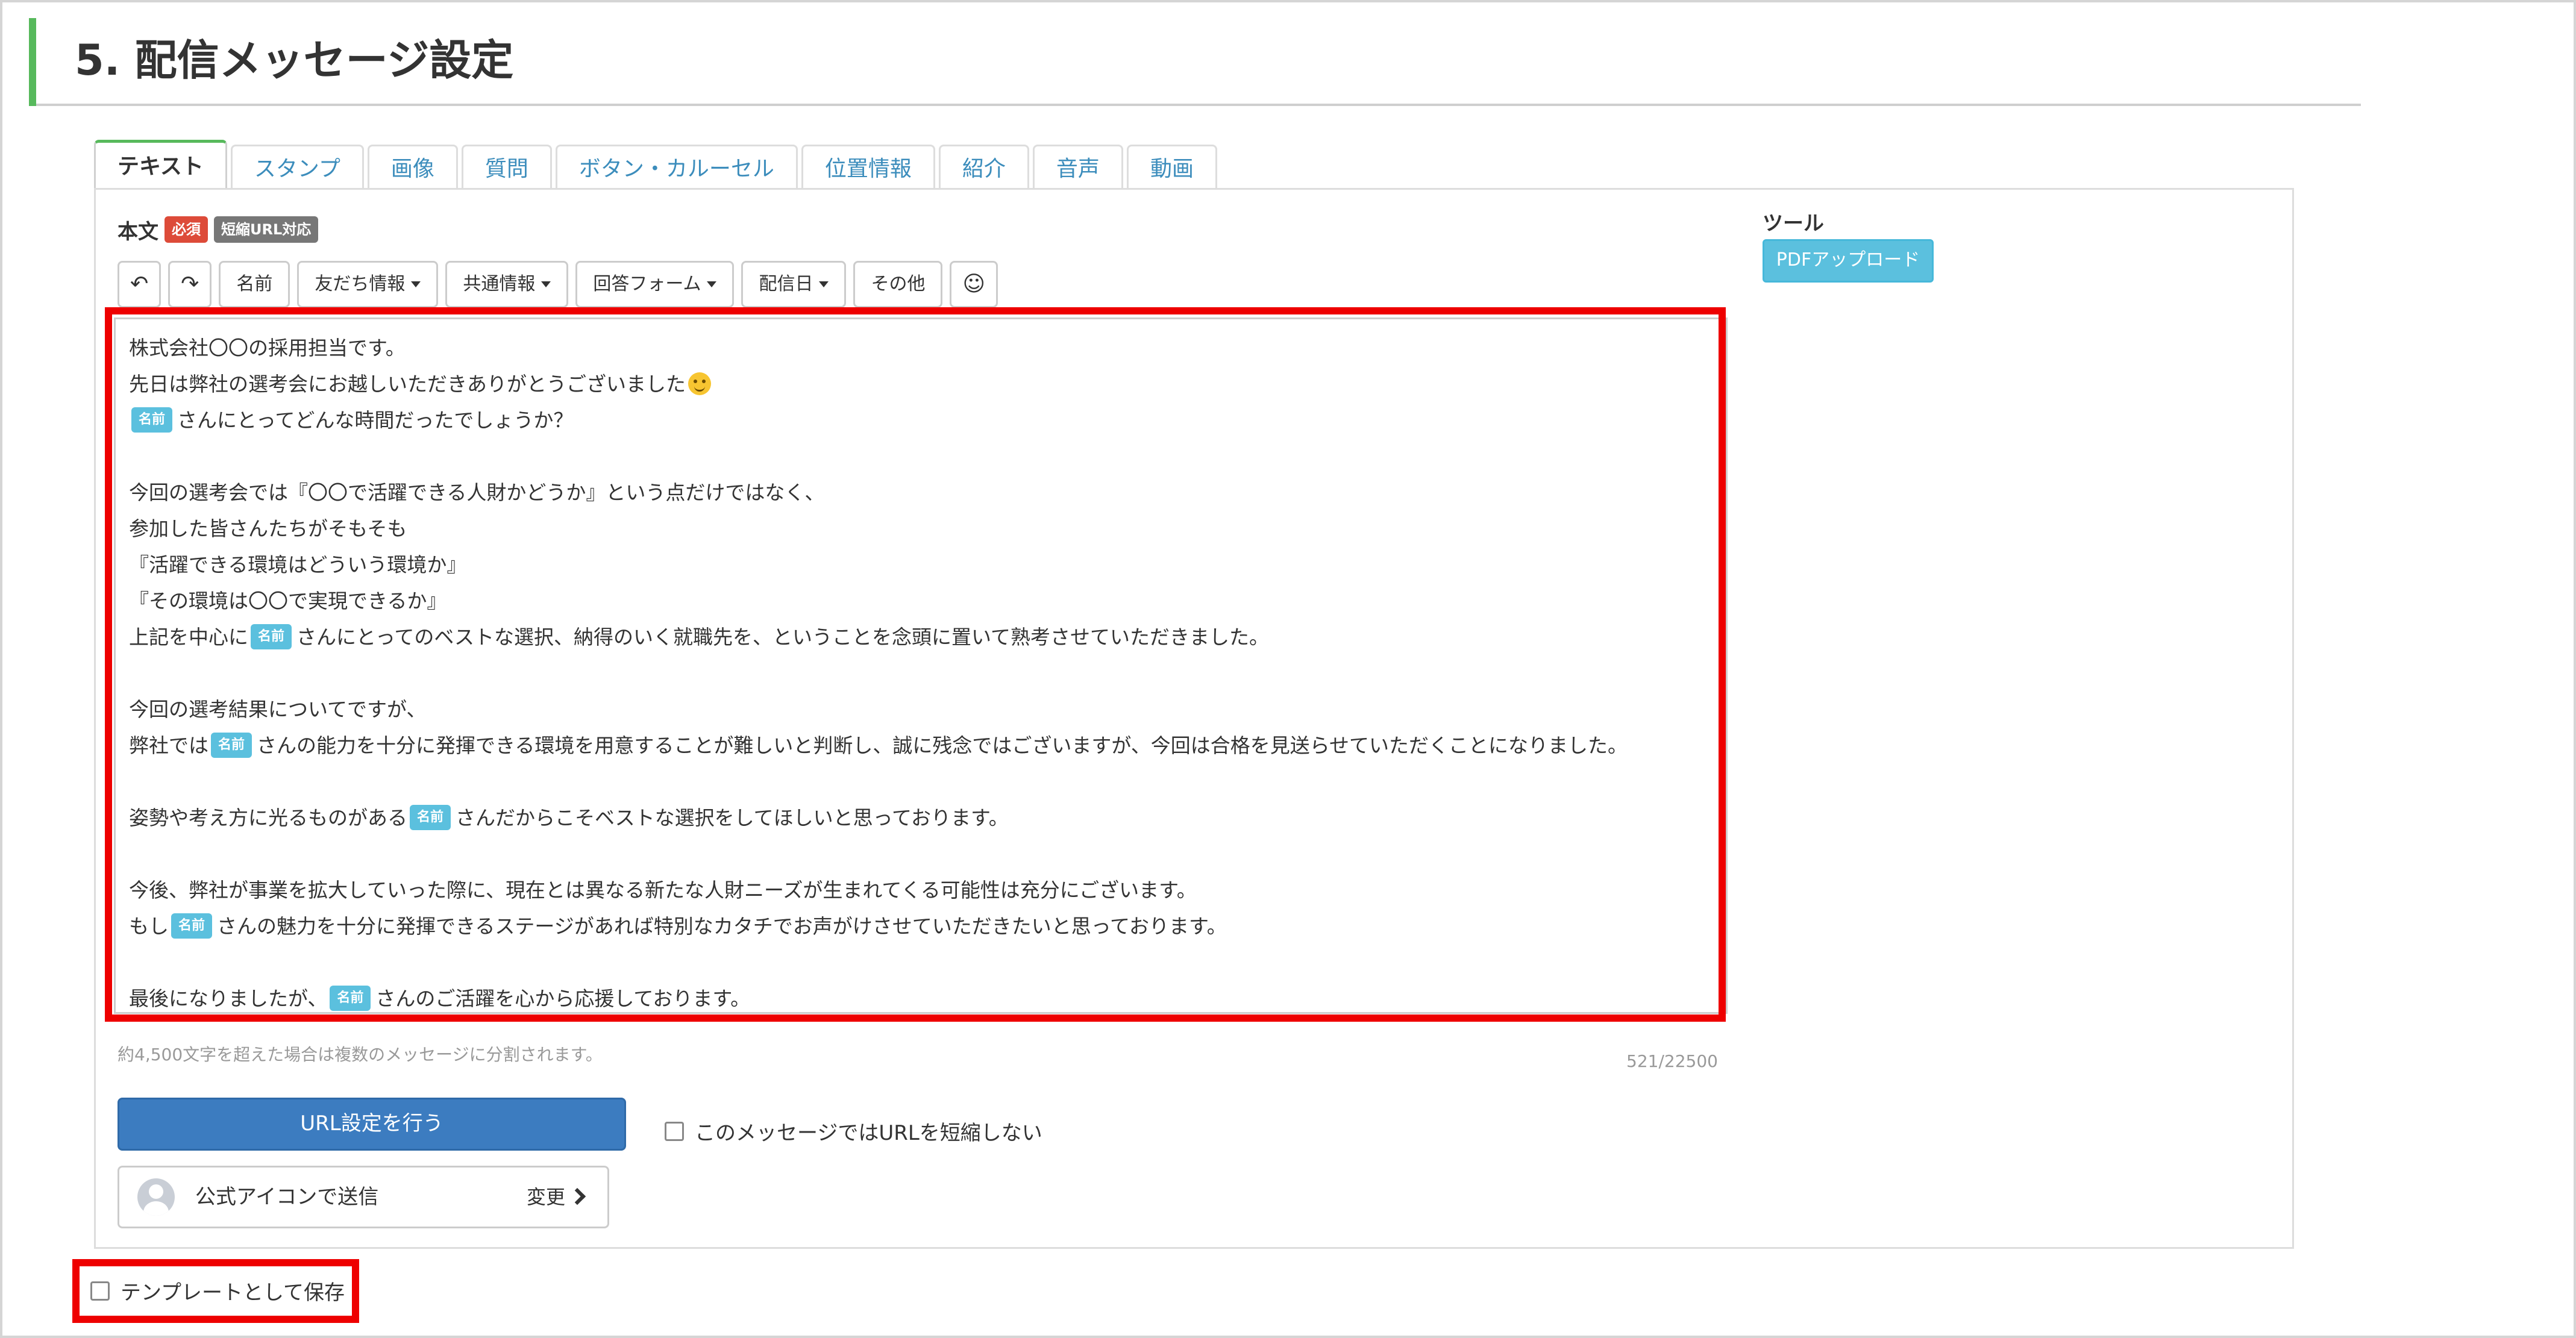 The width and height of the screenshot is (2576, 1338). Describe the element at coordinates (676, 168) in the screenshot. I see `tab-button-carousel: ボタン・カルーセル` at that location.